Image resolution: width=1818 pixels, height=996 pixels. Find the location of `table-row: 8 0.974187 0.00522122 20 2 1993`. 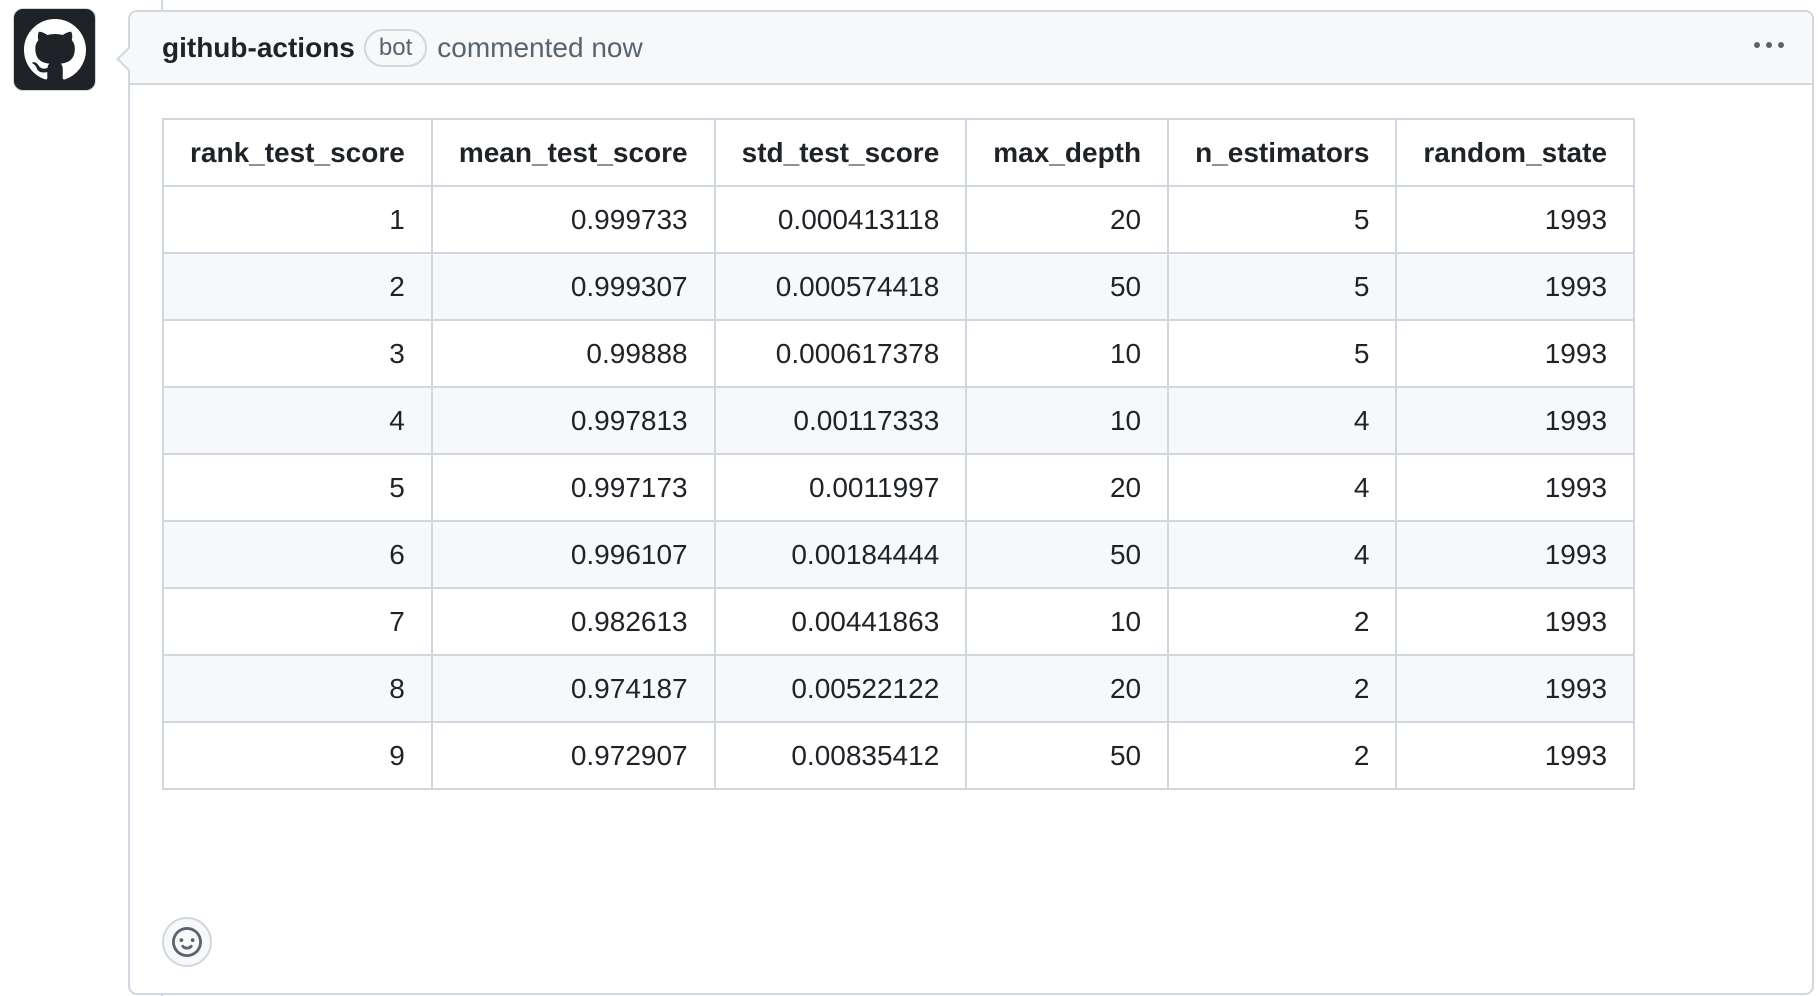

table-row: 8 0.974187 0.00522122 20 2 1993 is located at coordinates (899, 688).